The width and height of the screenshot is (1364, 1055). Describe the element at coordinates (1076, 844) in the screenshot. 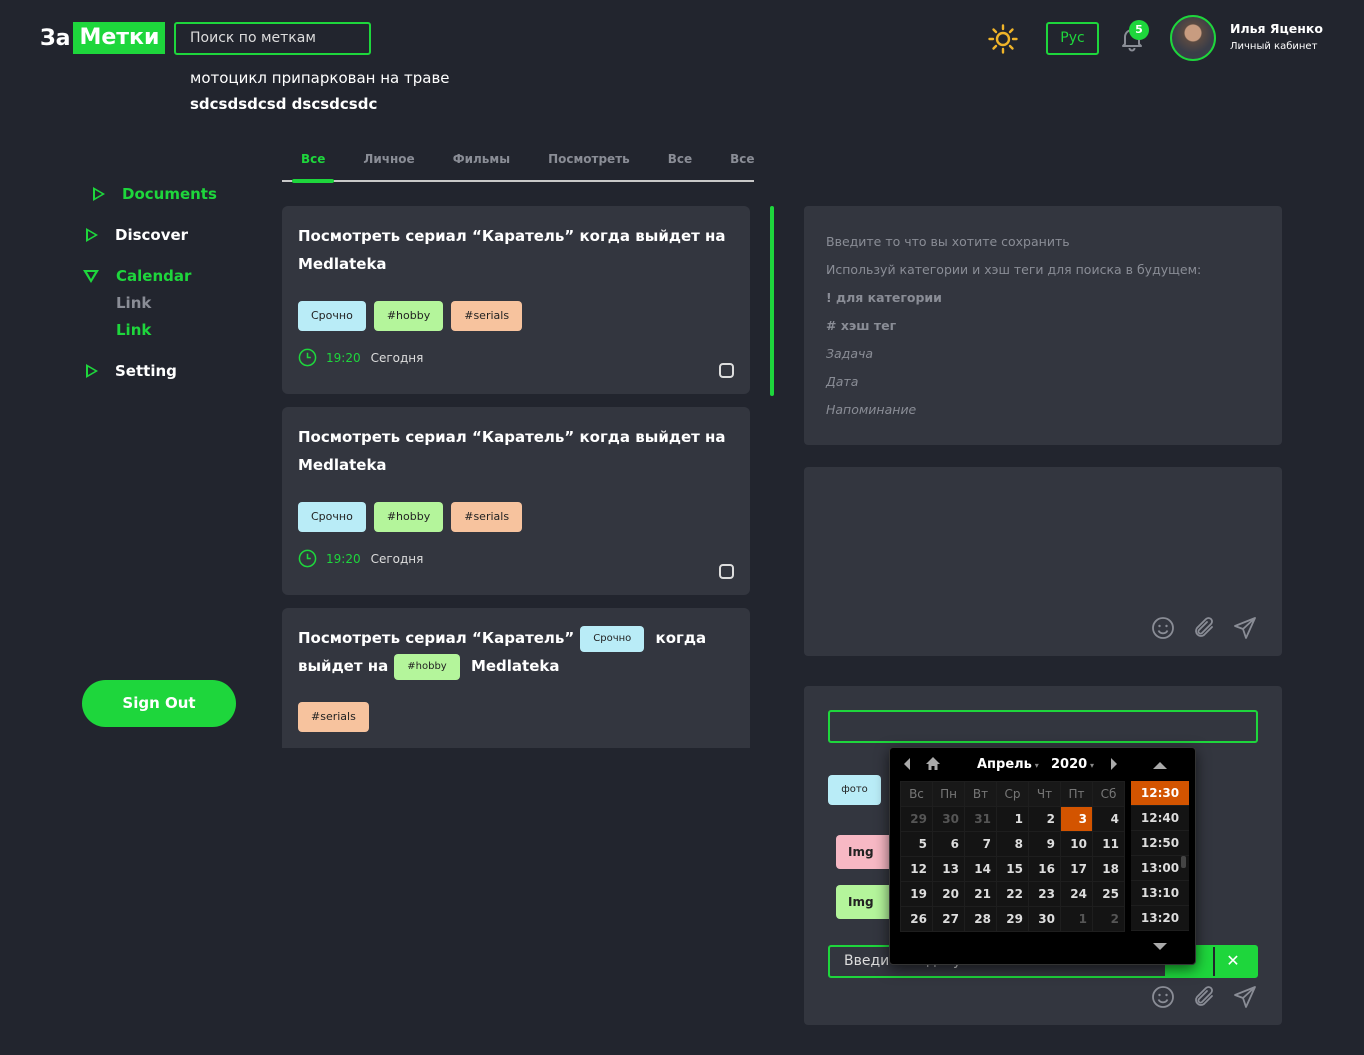

I see `calendar-day: 10` at that location.